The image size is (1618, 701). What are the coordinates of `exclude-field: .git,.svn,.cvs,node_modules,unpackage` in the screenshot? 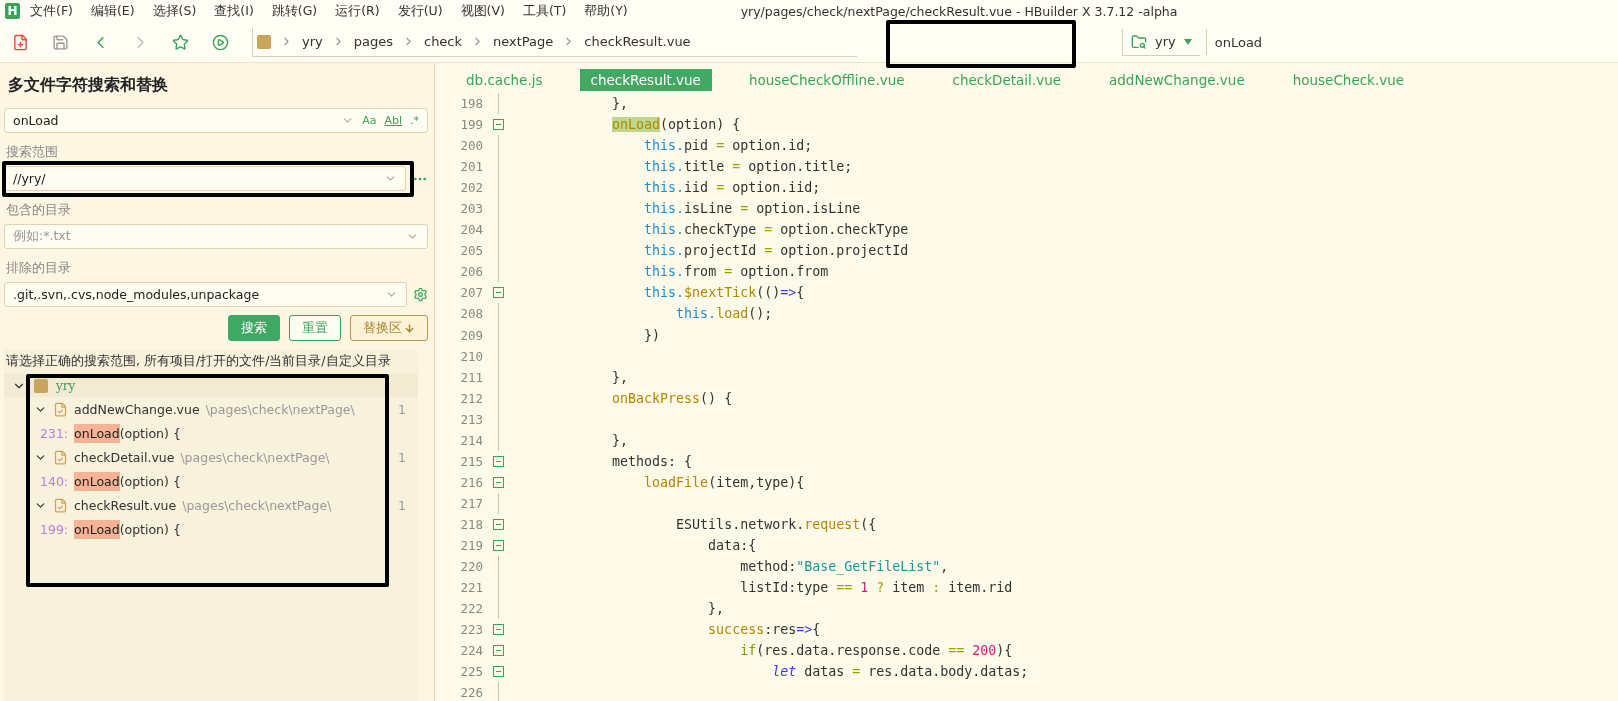 It's located at (205, 294).